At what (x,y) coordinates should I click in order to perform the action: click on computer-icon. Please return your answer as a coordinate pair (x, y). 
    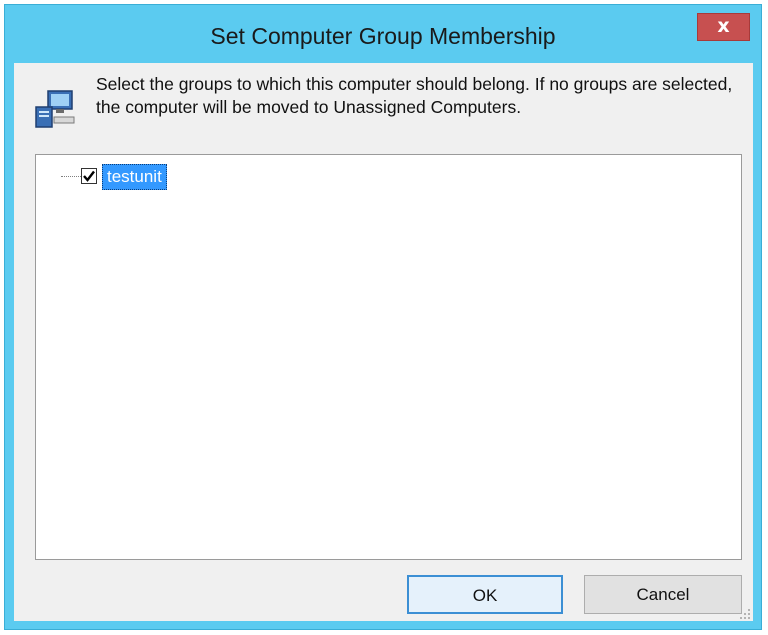
    Looking at the image, I should click on (56, 109).